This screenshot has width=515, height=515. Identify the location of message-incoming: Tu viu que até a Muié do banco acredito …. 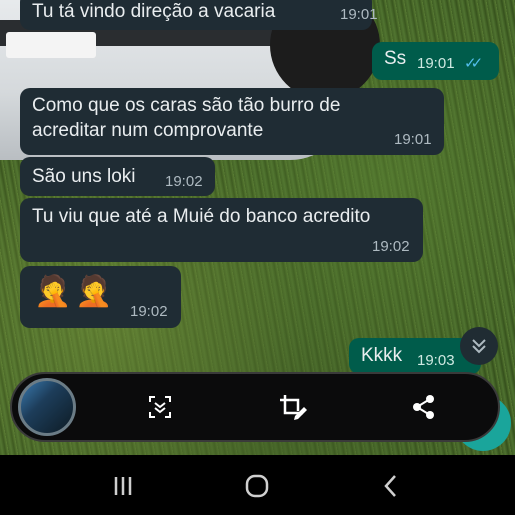
(221, 230).